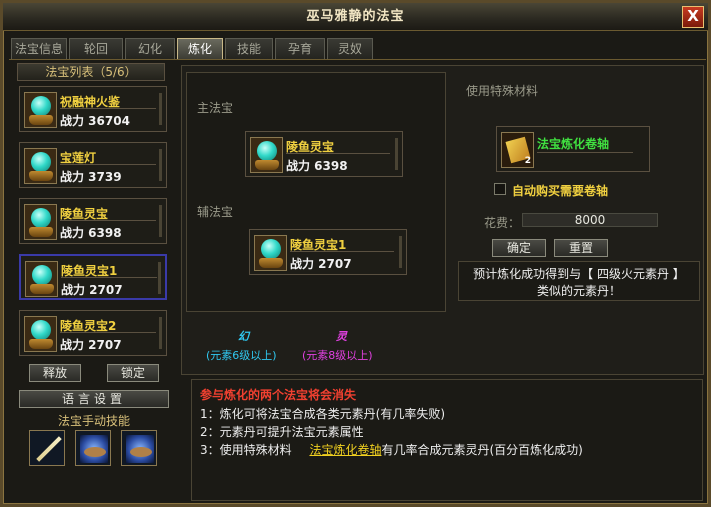 This screenshot has height=507, width=711. I want to click on release-button: 释放, so click(55, 373).